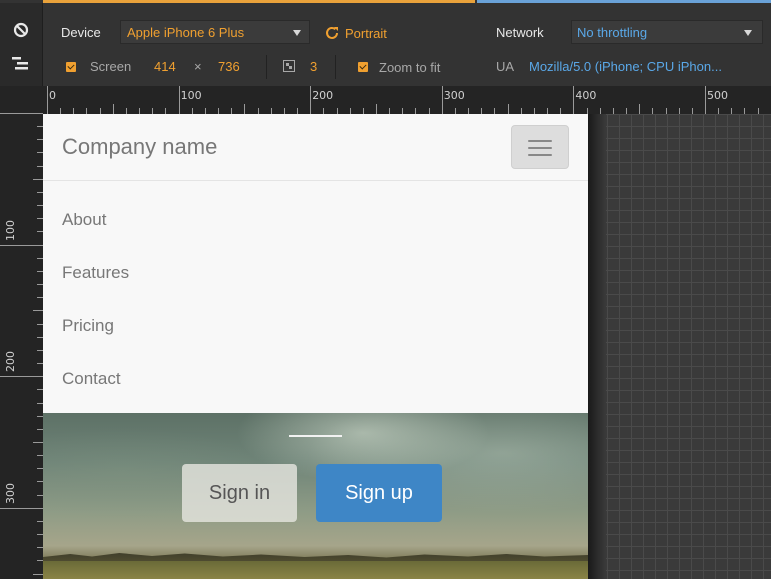 This screenshot has height=579, width=771. What do you see at coordinates (21, 64) in the screenshot?
I see `emulation-settings-icon` at bounding box center [21, 64].